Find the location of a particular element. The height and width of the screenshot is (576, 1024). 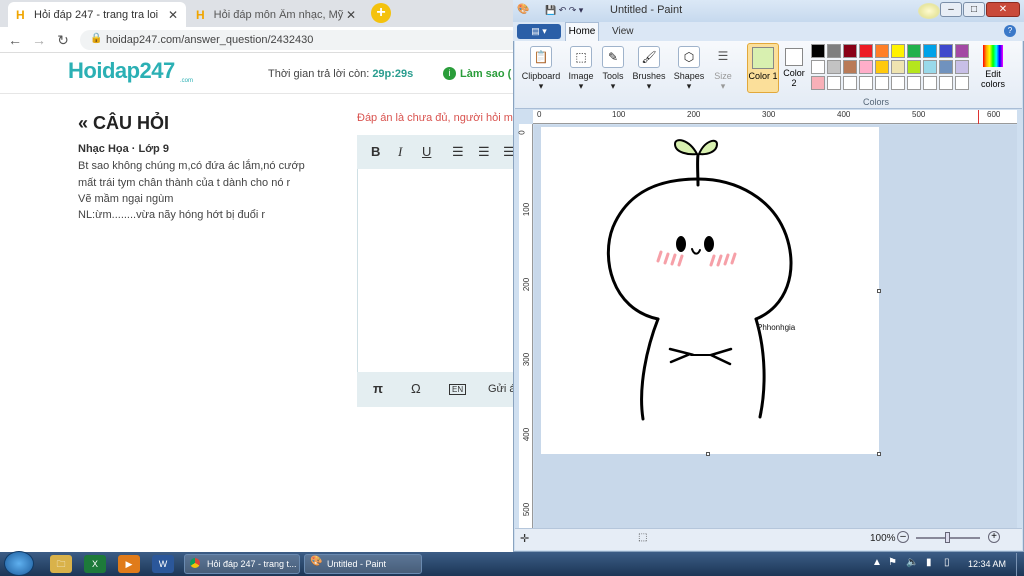

site-logo: Hoidap247 is located at coordinates (121, 71).